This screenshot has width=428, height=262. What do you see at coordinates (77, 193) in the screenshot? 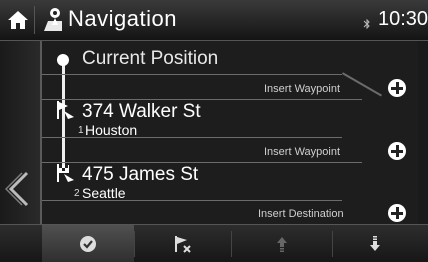
I see `stop-index: 2` at bounding box center [77, 193].